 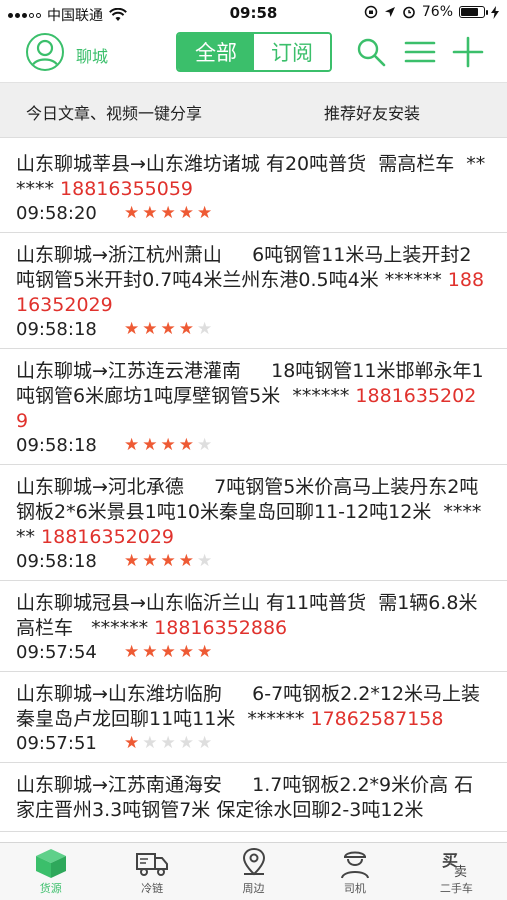 What do you see at coordinates (389, 12) in the screenshot?
I see `location-arrow-icon` at bounding box center [389, 12].